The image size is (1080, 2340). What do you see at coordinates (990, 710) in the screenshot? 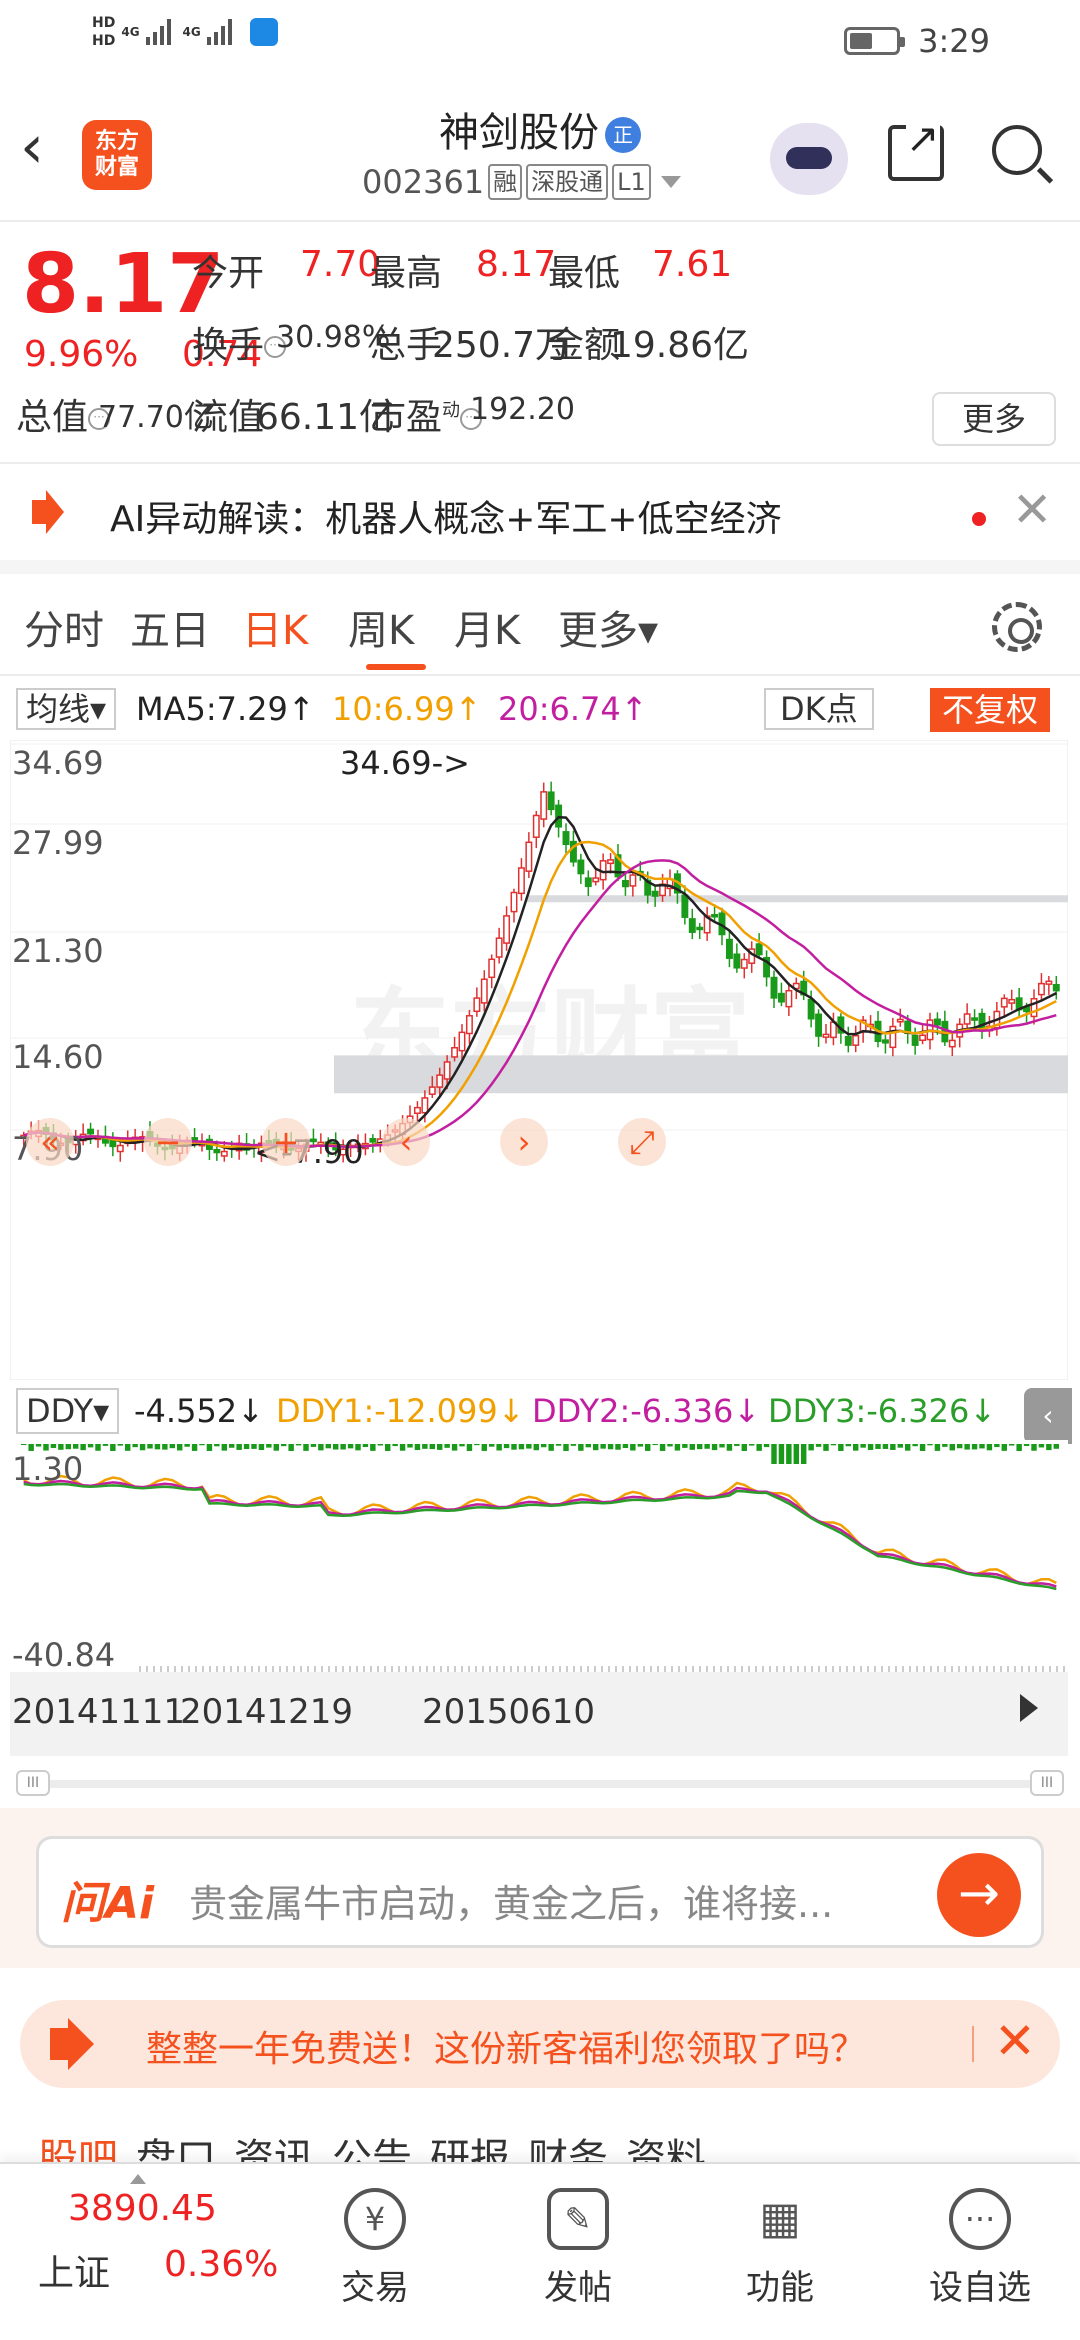
I see `adjust-button: 不复权` at bounding box center [990, 710].